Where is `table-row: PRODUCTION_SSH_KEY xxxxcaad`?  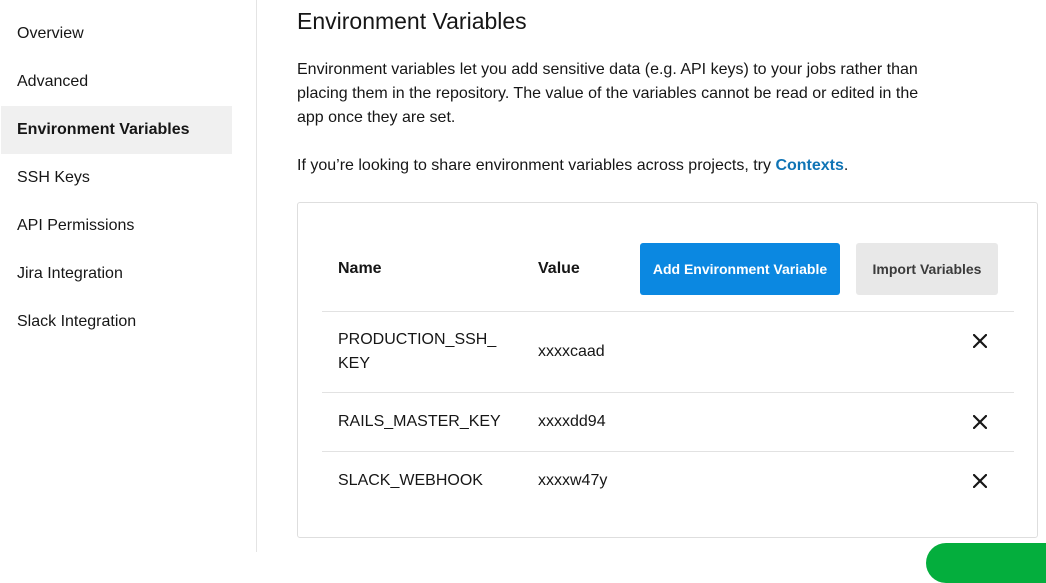 table-row: PRODUCTION_SSH_KEY xxxxcaad is located at coordinates (668, 351).